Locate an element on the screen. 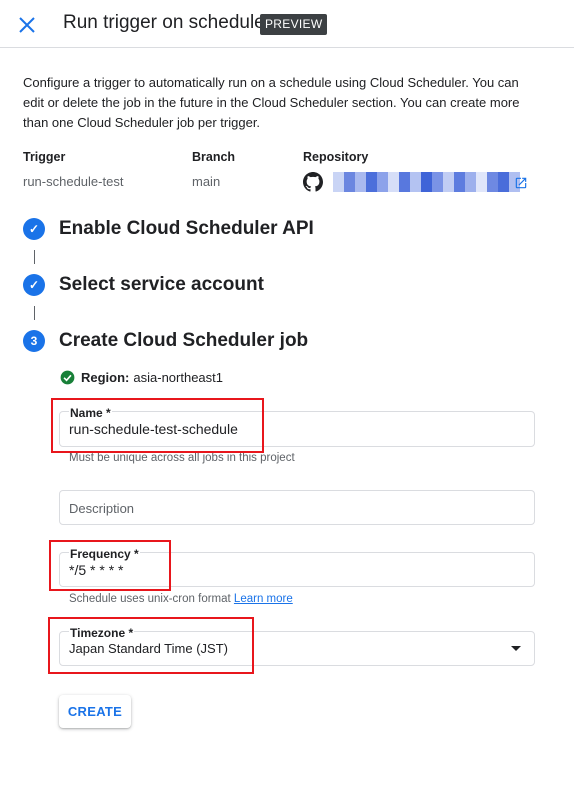 The width and height of the screenshot is (574, 795). annotation-box-name is located at coordinates (157, 425).